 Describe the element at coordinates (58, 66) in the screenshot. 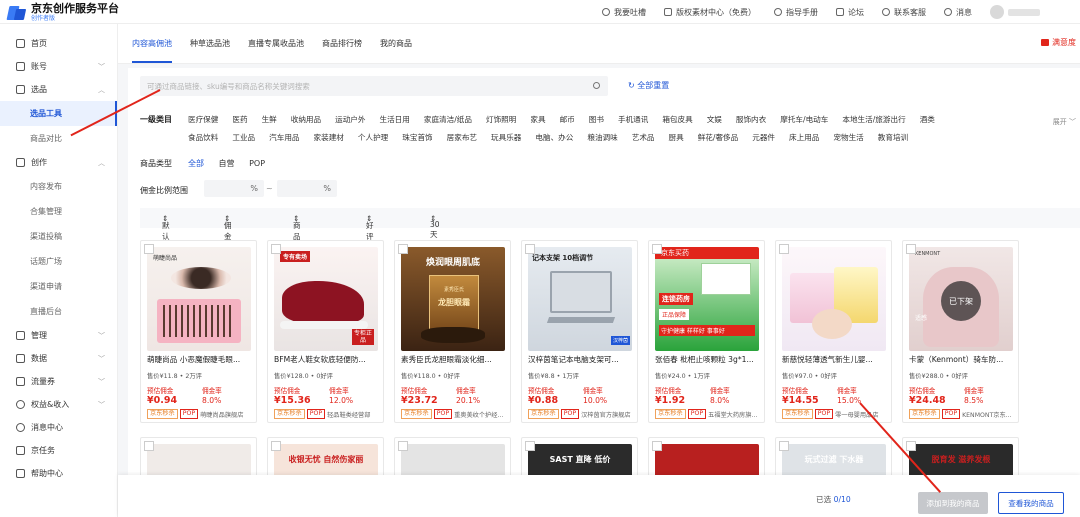

I see `sidebar-item-account: 账号 ﹀` at that location.